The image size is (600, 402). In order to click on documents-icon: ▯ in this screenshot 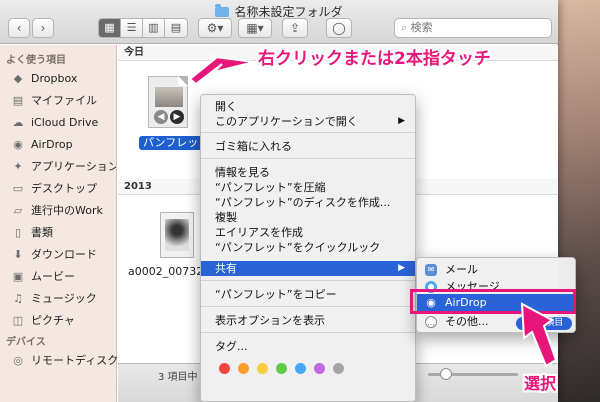, I will do `click(18, 232)`.